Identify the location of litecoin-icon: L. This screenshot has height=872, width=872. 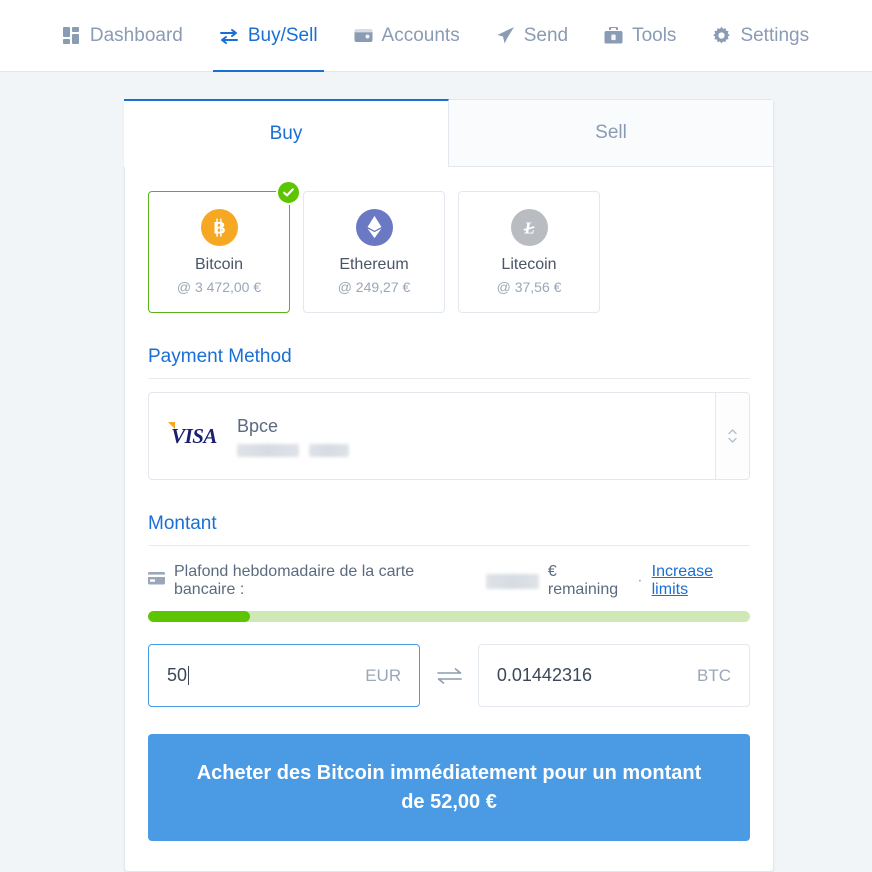
(529, 227).